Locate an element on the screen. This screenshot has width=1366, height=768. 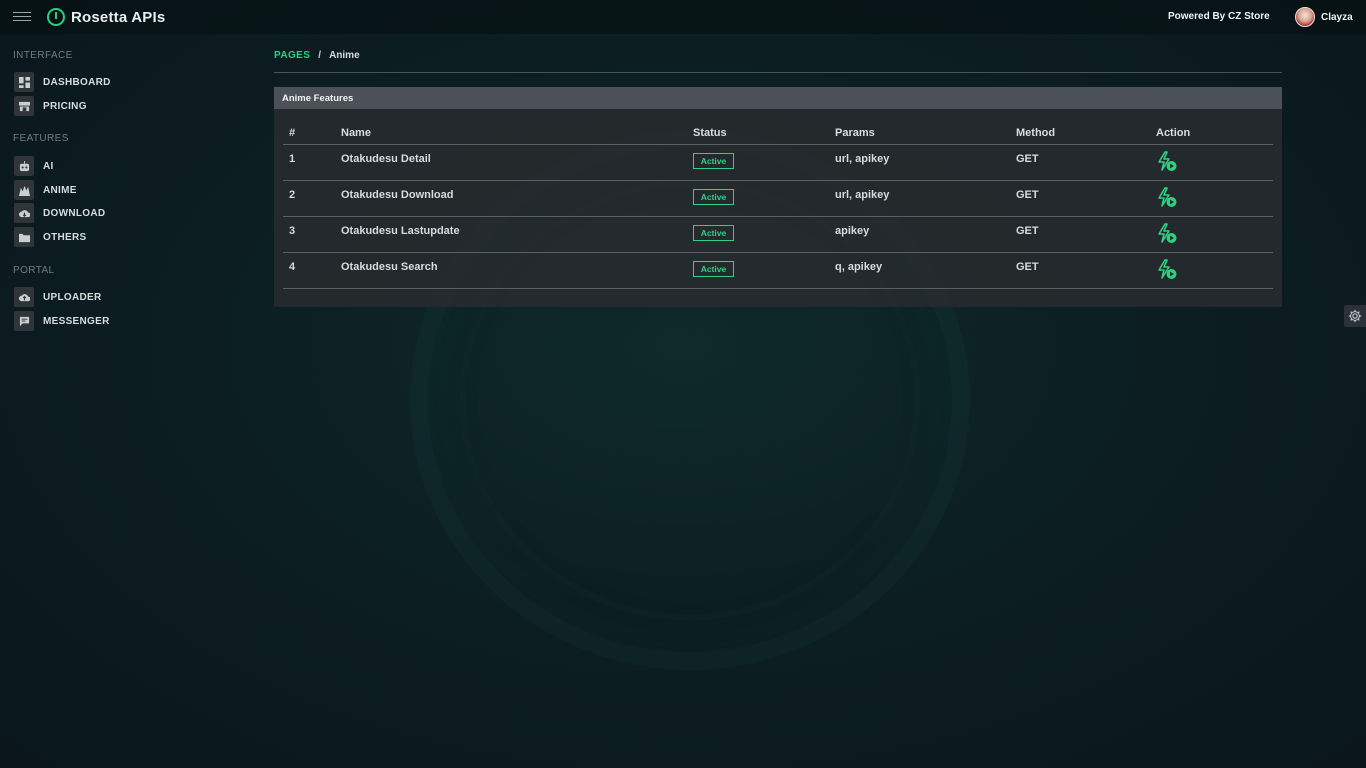
card-header: Anime Features is located at coordinates (778, 98).